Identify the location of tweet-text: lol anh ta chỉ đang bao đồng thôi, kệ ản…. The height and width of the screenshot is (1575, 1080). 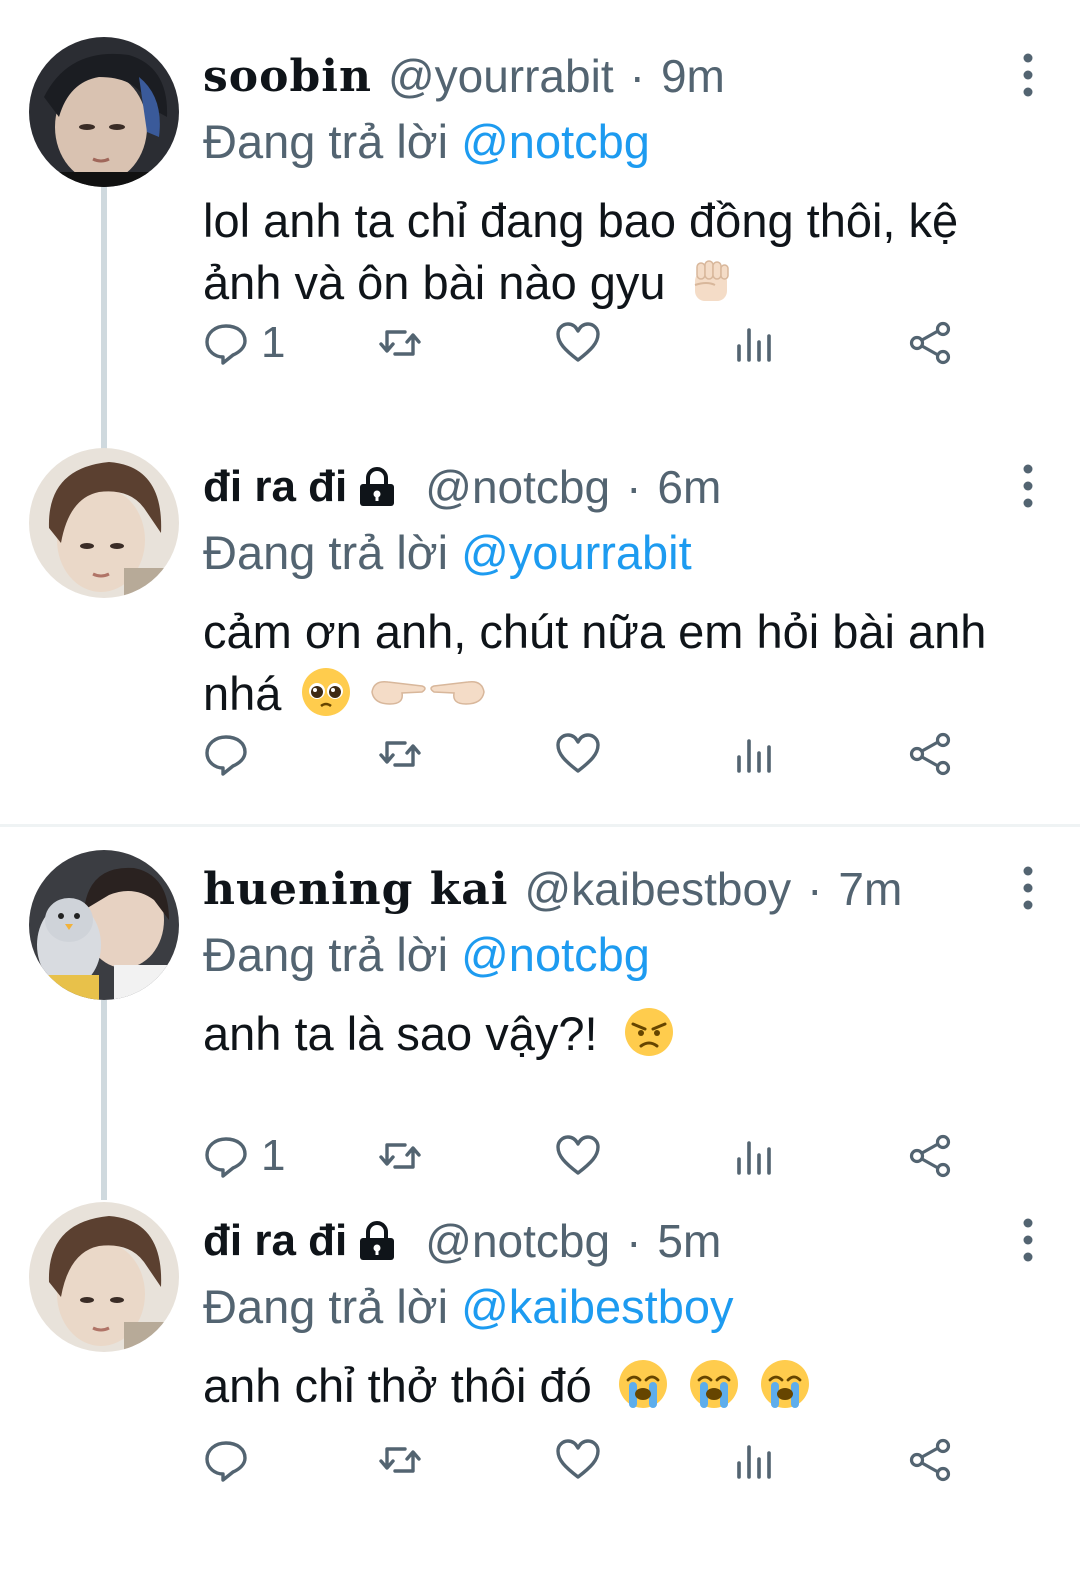
(623, 252).